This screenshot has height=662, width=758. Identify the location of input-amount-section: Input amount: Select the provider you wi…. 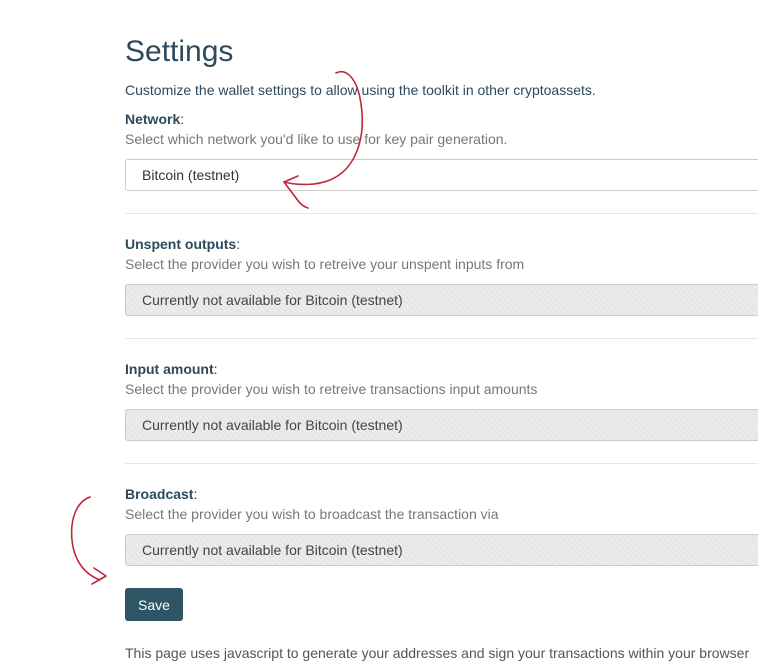
(441, 379).